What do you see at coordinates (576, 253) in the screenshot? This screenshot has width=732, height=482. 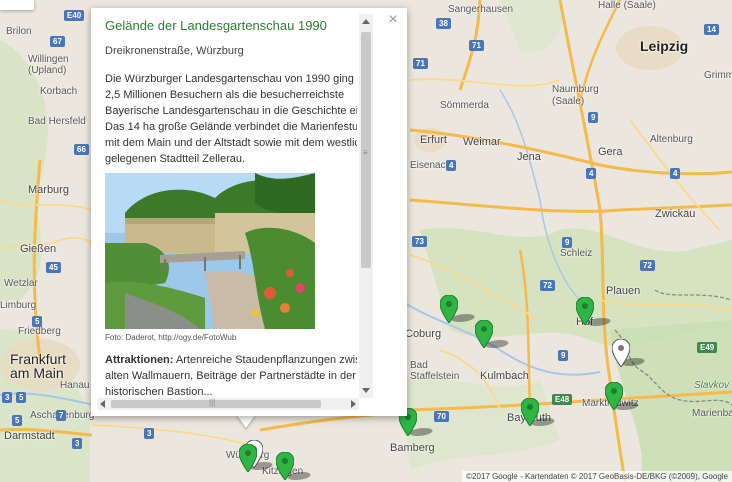 I see `city-label-schleiz: Schleiz` at bounding box center [576, 253].